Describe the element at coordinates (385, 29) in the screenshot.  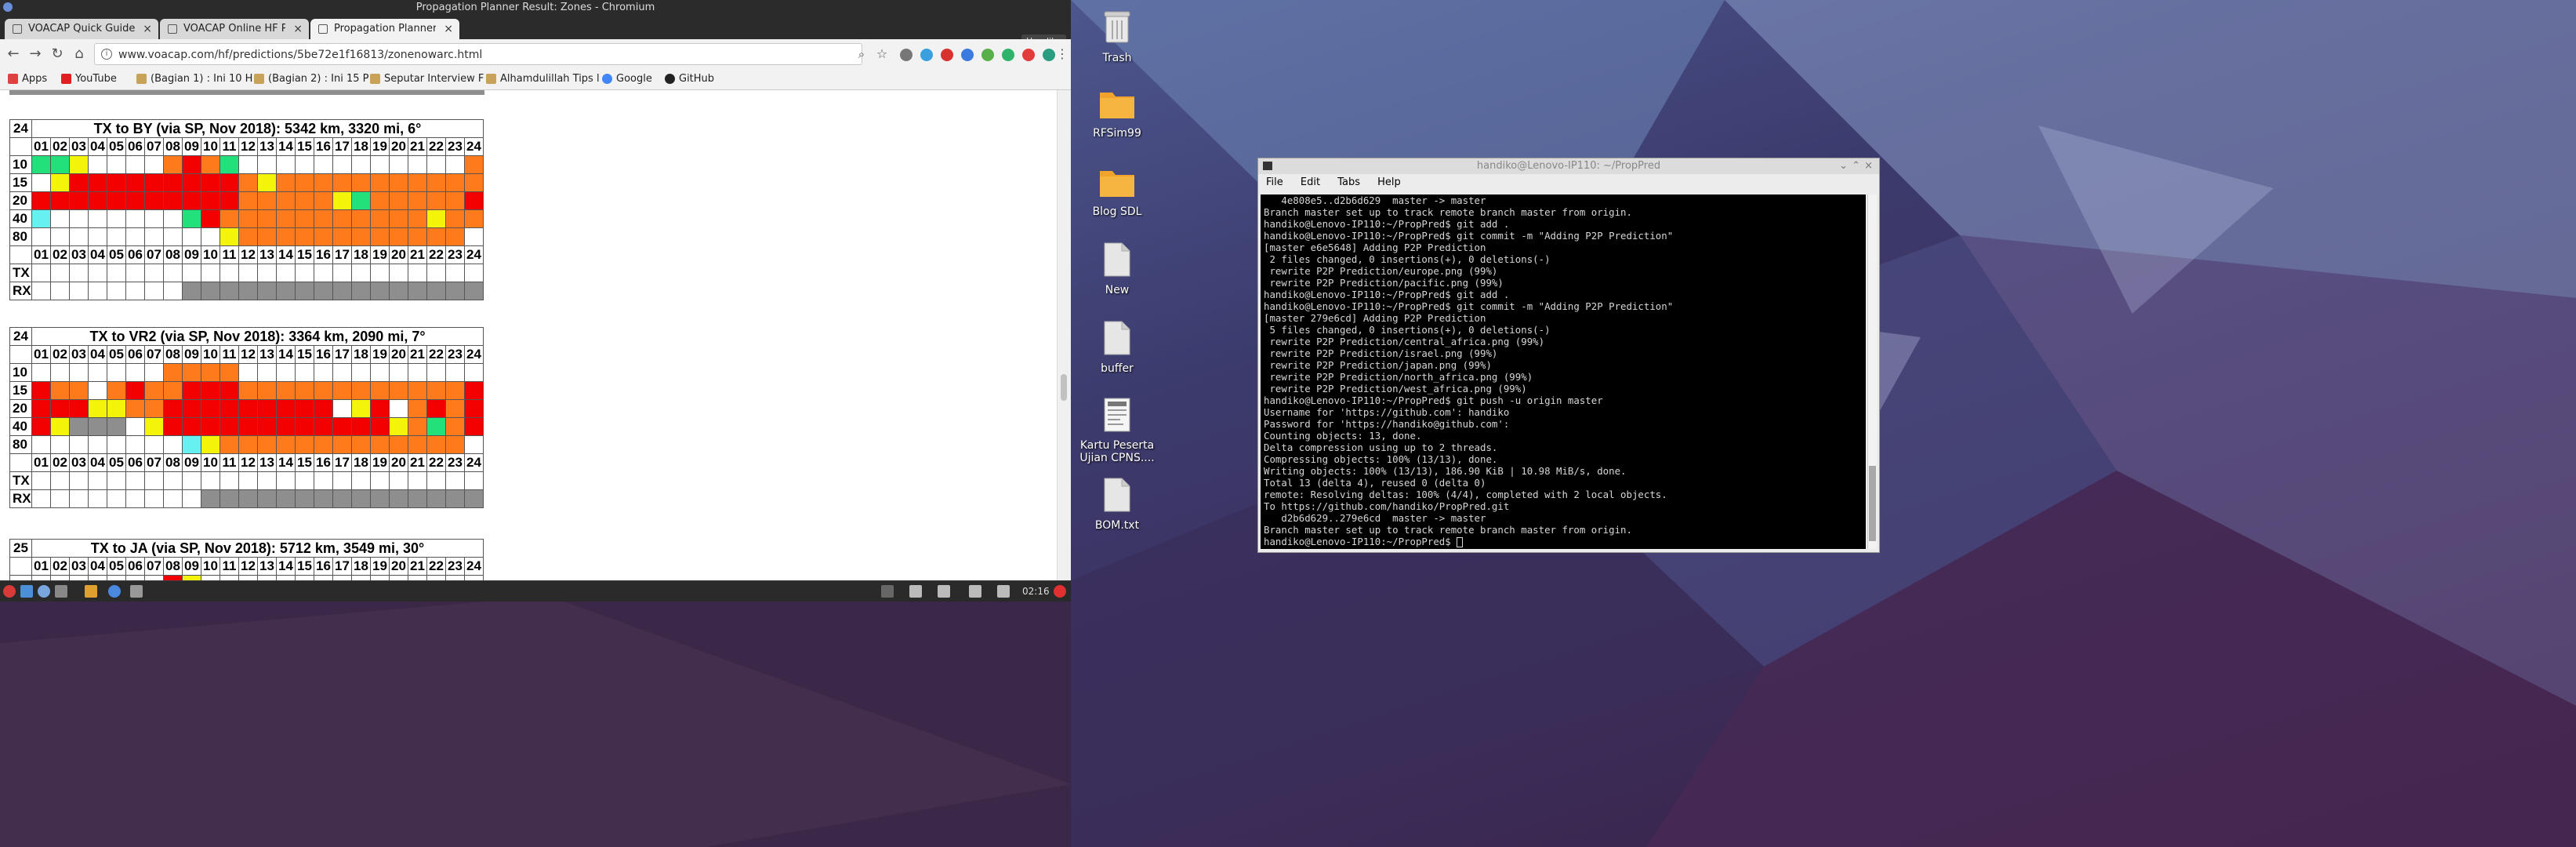
I see `tab-propagation-planner: Propagation Planner Re ×` at that location.